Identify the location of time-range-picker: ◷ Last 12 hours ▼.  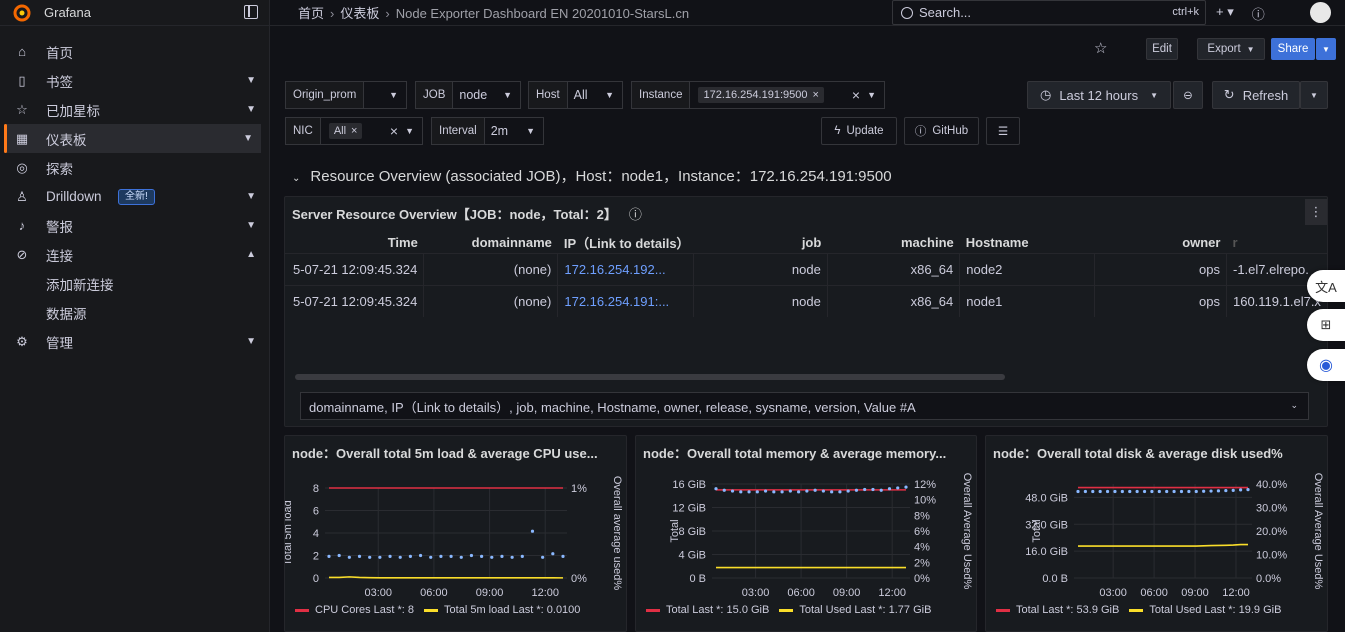
(1099, 95).